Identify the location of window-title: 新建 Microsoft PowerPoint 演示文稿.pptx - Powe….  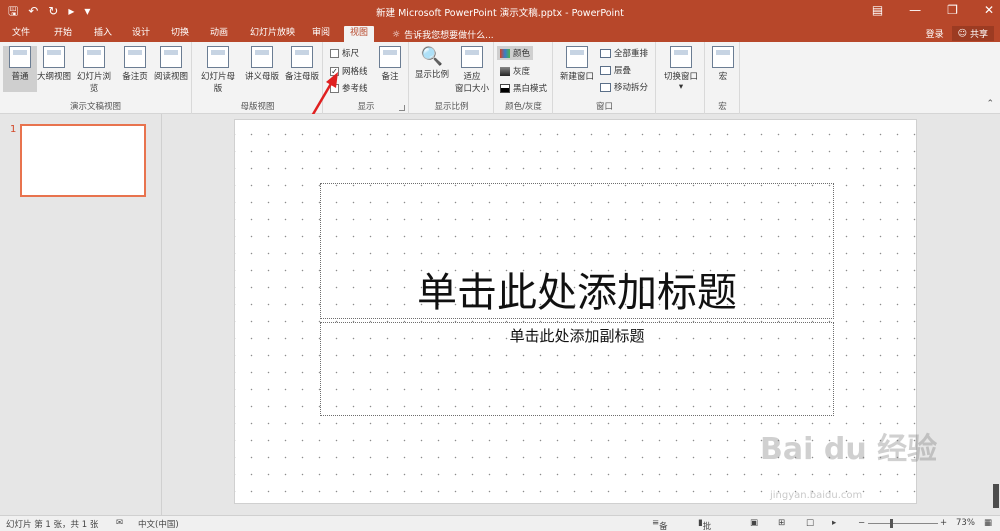
(500, 13).